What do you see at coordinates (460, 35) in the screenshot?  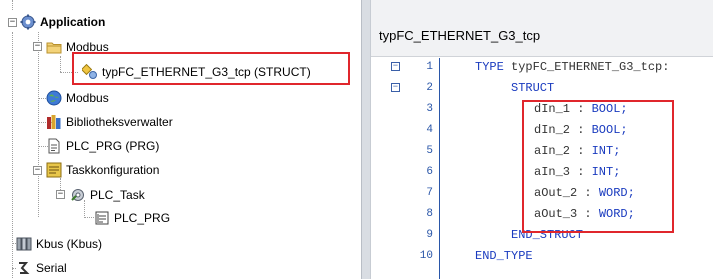 I see `editor-title: typFC_ETHERNET_G3_tcp` at bounding box center [460, 35].